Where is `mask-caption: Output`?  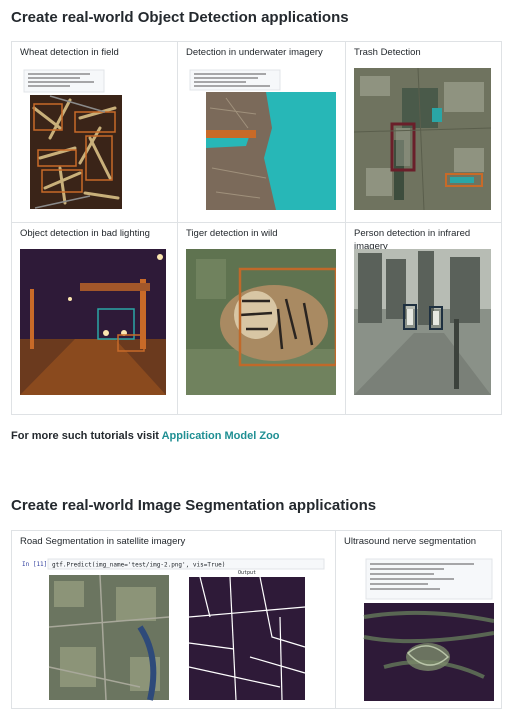
mask-caption: Output is located at coordinates (247, 573).